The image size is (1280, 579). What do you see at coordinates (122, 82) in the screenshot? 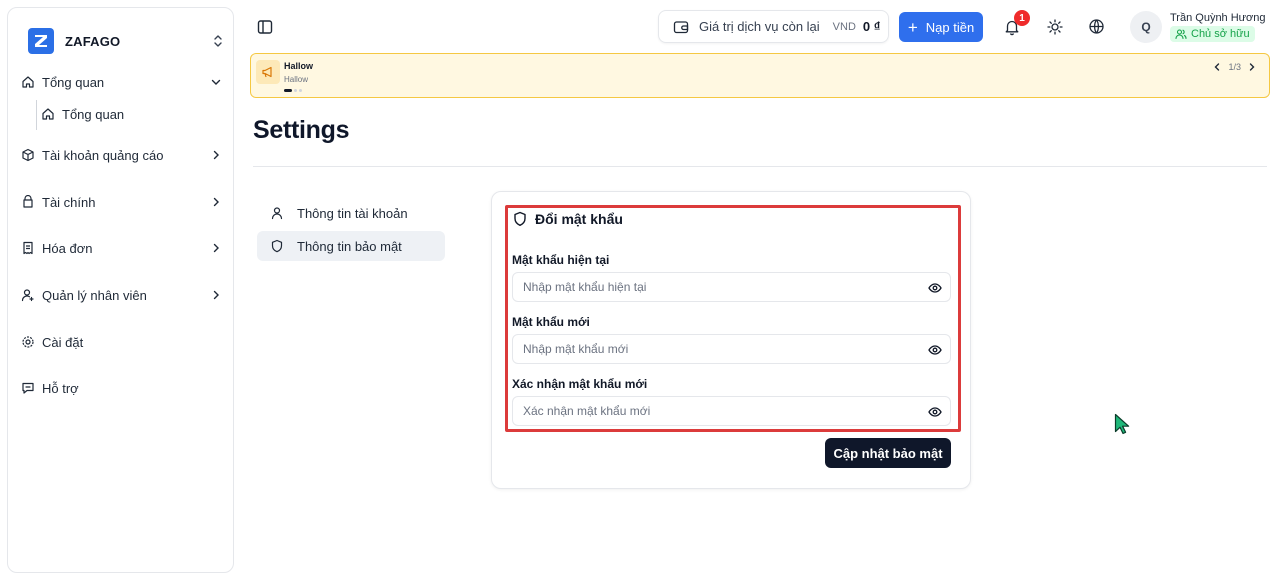
I see `sidebar-item-overview: Tổng quan` at bounding box center [122, 82].